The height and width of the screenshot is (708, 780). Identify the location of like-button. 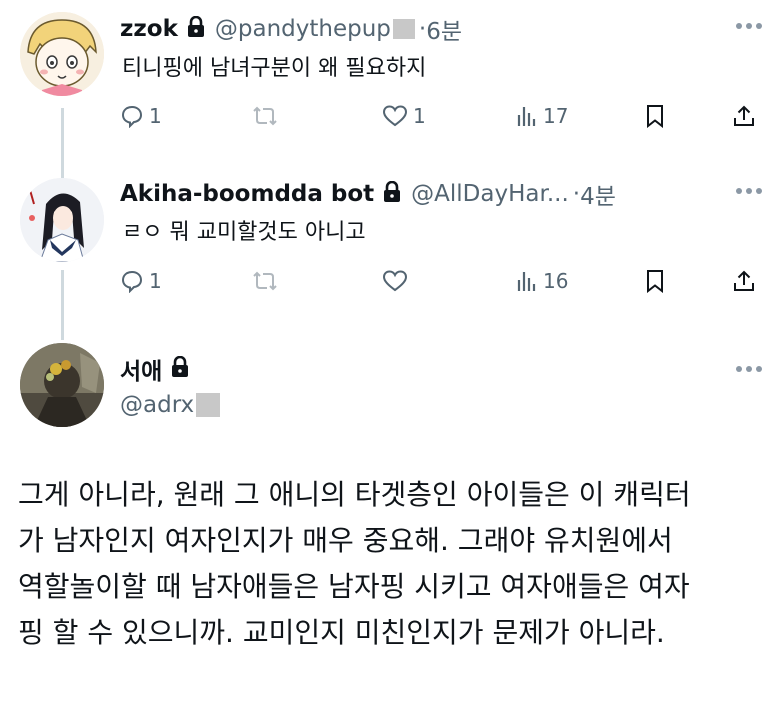
(397, 281).